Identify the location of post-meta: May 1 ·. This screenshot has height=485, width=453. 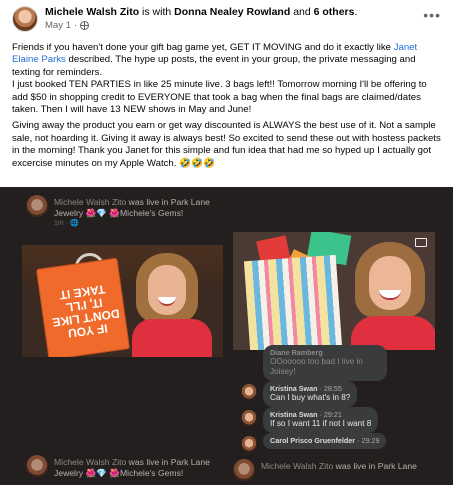
(67, 25).